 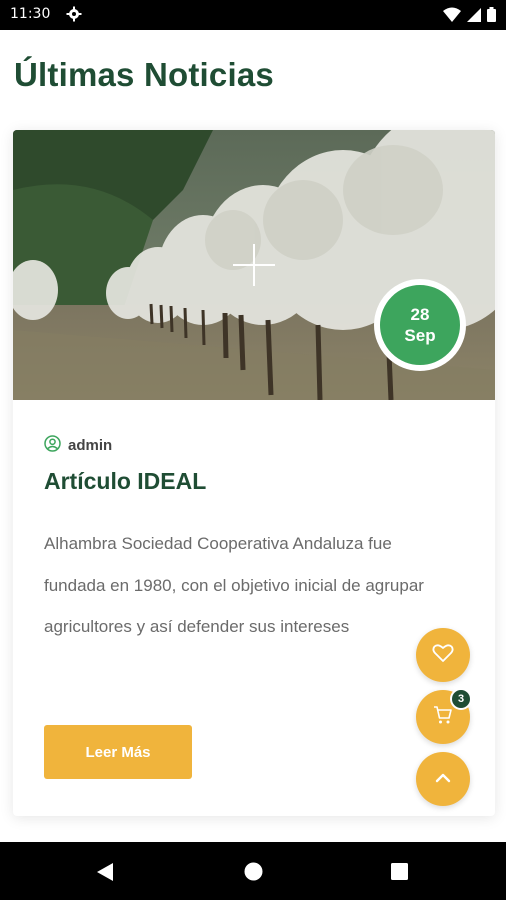 I want to click on cart-count-badge: 3, so click(x=461, y=699).